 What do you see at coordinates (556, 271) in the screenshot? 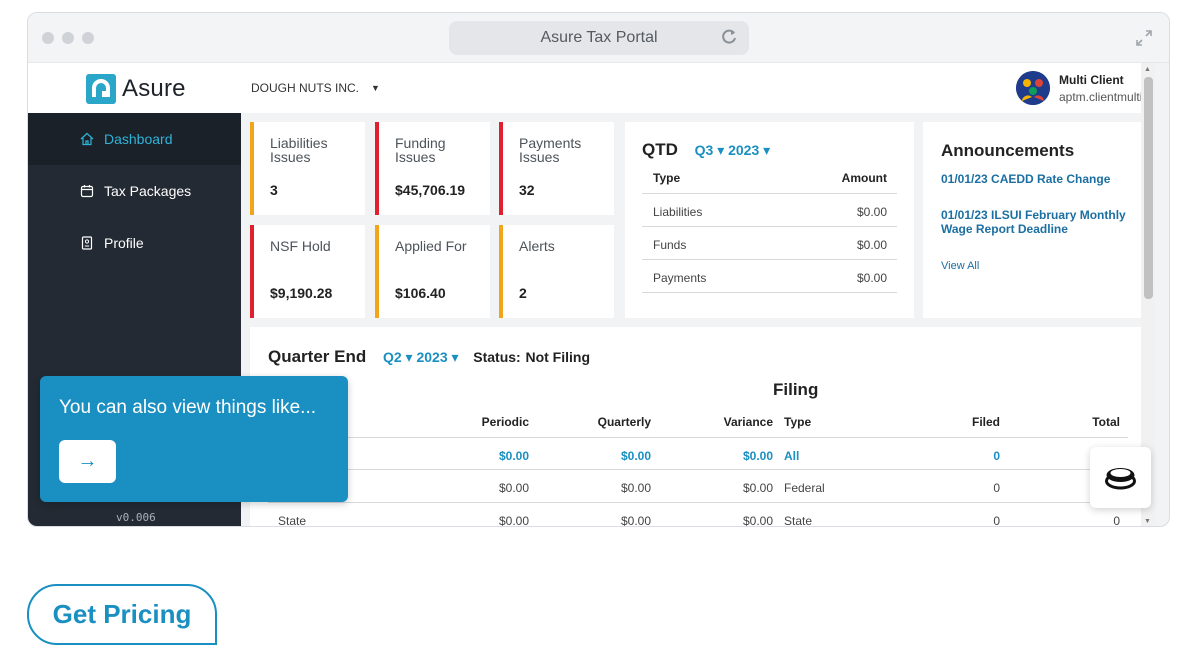
I see `stat-card-alerts: Alerts 2` at bounding box center [556, 271].